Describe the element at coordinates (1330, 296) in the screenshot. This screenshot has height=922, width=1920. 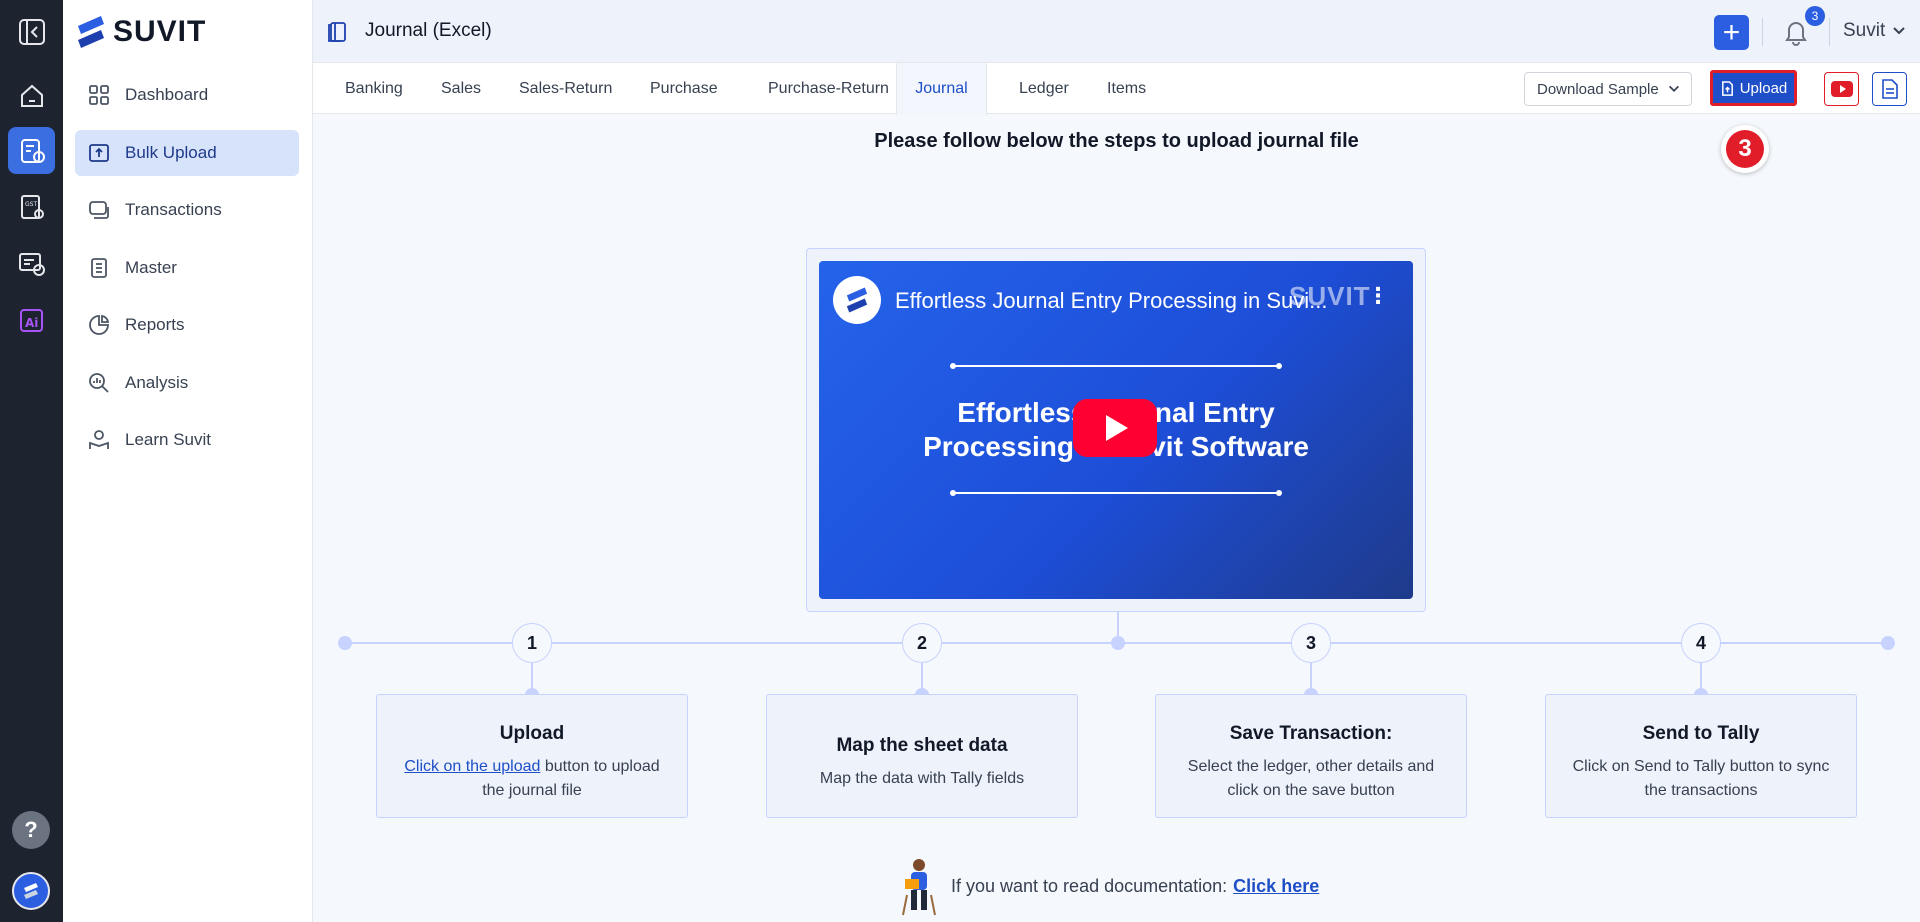
I see `video-watermark: SUVIT` at that location.